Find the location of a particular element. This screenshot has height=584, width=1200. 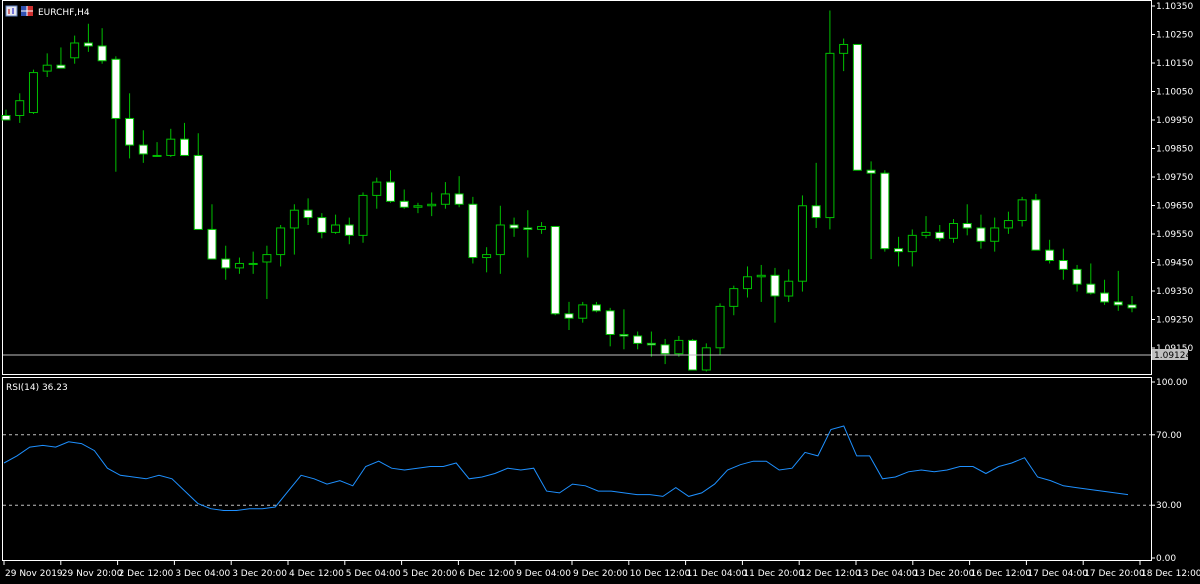

time-label: 5 Dec 04:00 is located at coordinates (373, 574).